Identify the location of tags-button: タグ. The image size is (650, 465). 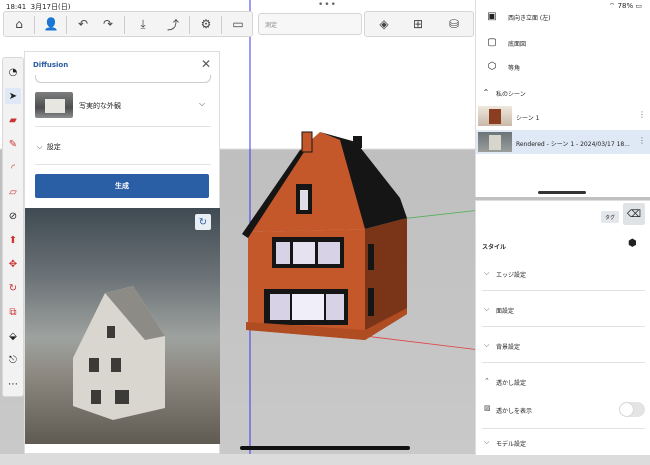
(610, 217).